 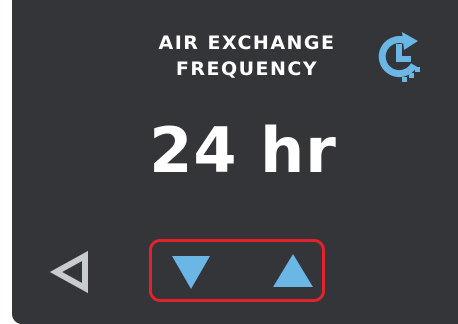 I want to click on back-arrow-icon, so click(x=68, y=272).